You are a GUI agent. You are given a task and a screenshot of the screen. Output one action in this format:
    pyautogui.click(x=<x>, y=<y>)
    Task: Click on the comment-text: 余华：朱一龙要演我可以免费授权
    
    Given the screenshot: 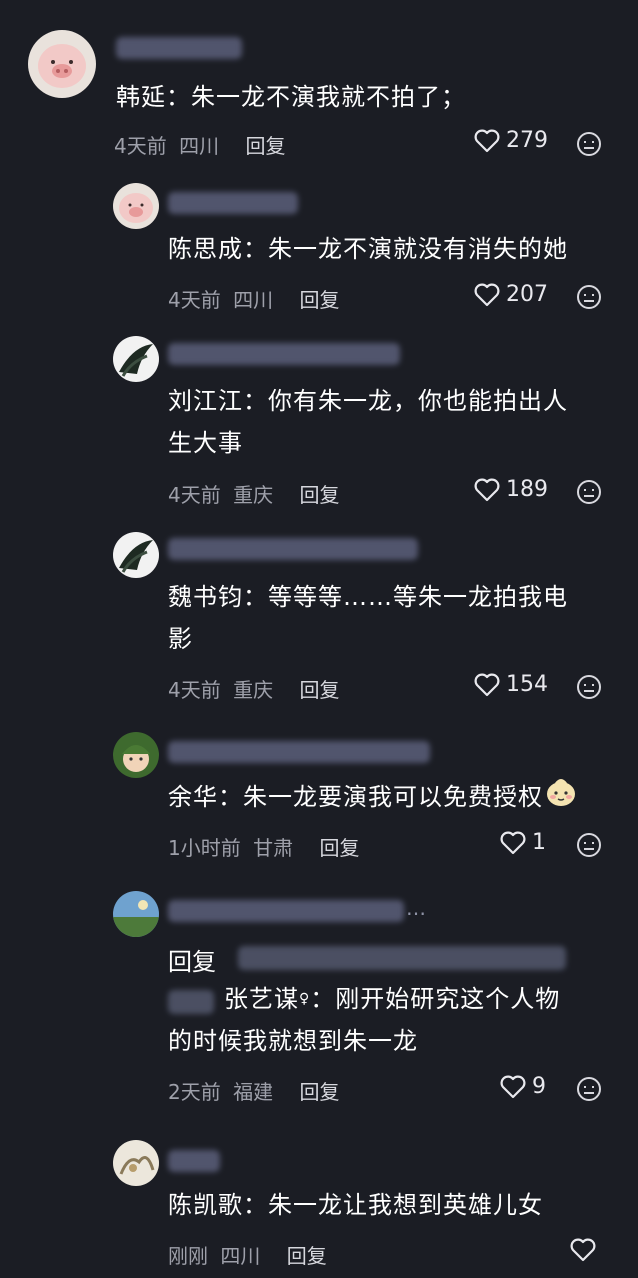 What is the action you would take?
    pyautogui.click(x=372, y=798)
    